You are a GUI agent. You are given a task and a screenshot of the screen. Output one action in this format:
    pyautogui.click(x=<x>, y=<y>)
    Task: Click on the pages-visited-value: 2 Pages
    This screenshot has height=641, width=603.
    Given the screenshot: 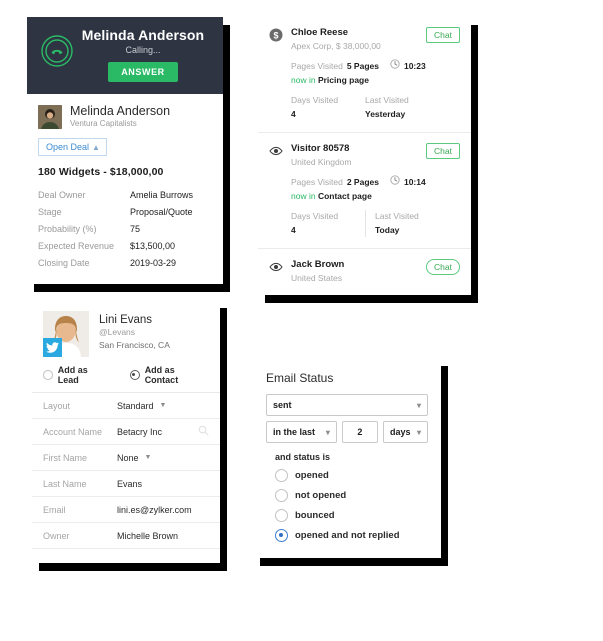 What is the action you would take?
    pyautogui.click(x=362, y=181)
    